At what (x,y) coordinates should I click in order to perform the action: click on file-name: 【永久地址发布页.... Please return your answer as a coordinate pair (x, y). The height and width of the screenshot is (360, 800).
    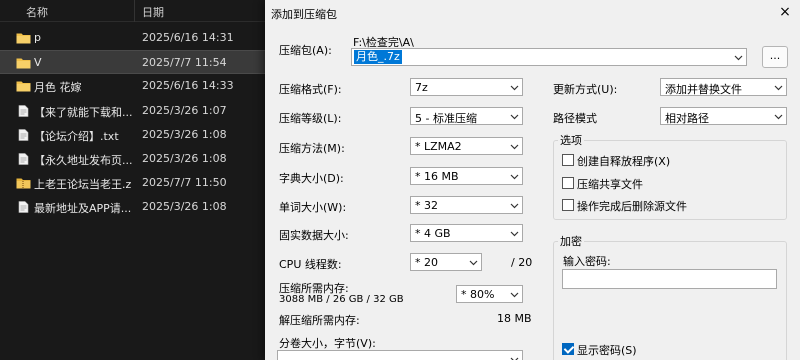
    Looking at the image, I should click on (83, 160).